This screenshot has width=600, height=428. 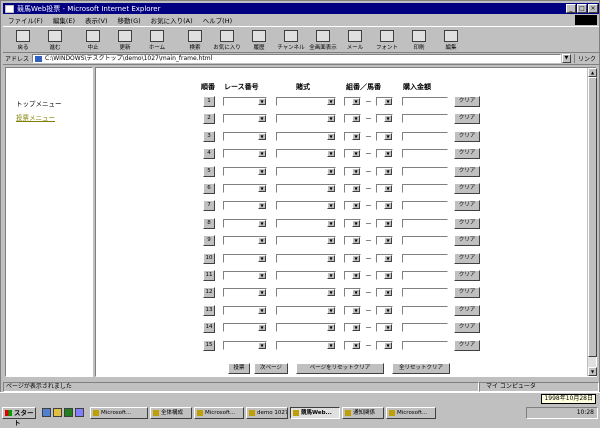 I want to click on maximize-button: □, so click(x=582, y=8).